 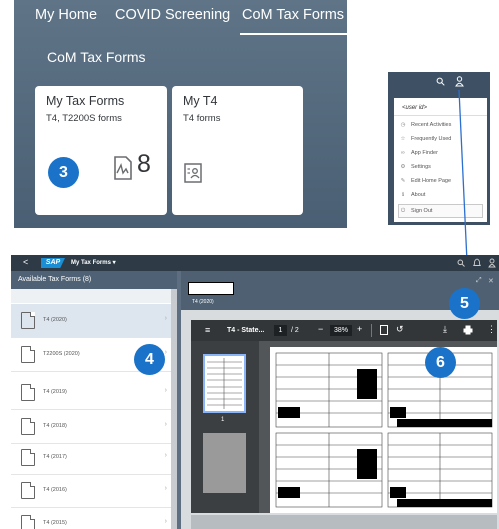 I want to click on binoculars-icon: ∞, so click(x=403, y=153).